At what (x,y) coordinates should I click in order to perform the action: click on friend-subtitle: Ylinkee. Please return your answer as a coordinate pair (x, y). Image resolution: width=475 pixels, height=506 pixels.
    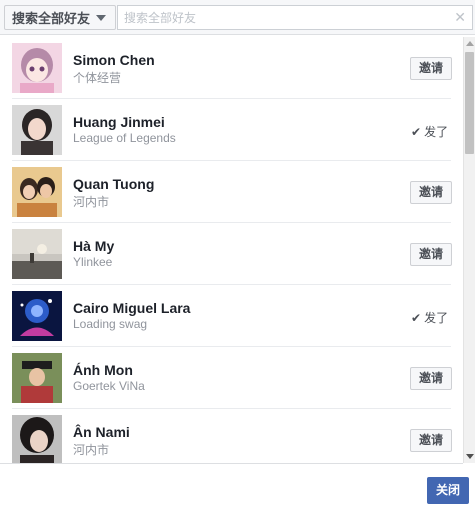
    Looking at the image, I should click on (93, 262).